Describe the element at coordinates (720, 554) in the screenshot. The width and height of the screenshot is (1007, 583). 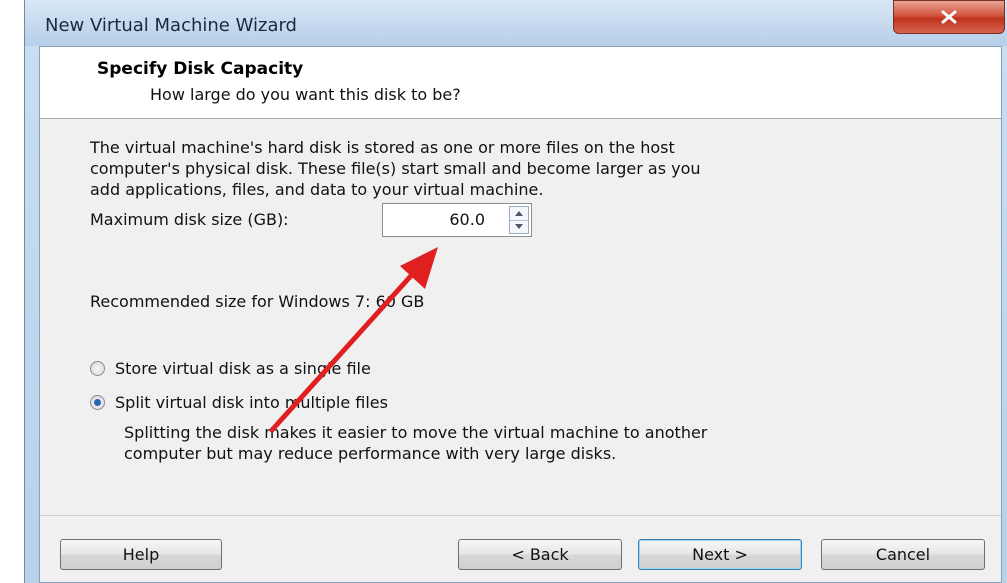
I see `next-button: Next >` at that location.